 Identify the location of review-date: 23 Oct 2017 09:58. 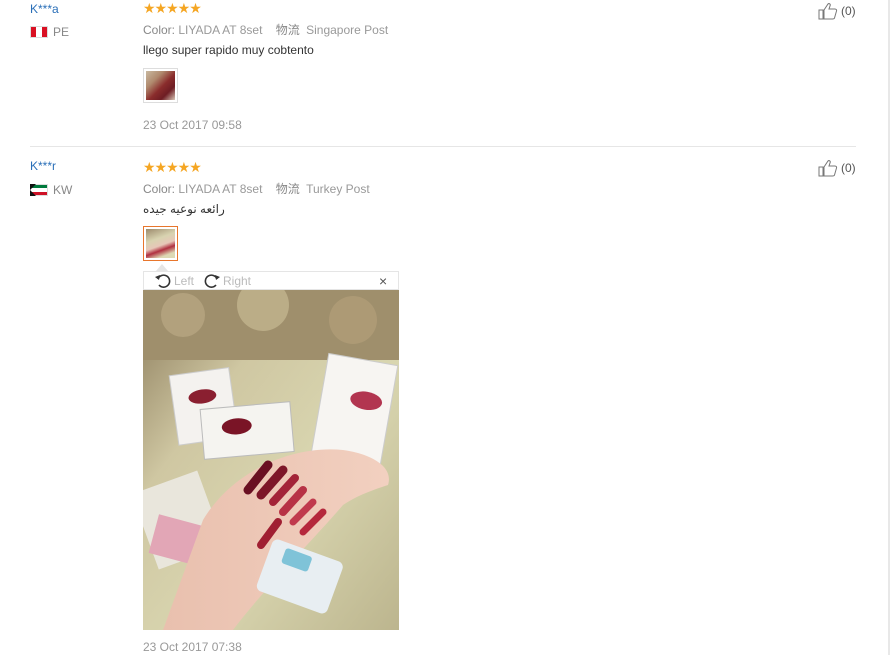
(192, 125).